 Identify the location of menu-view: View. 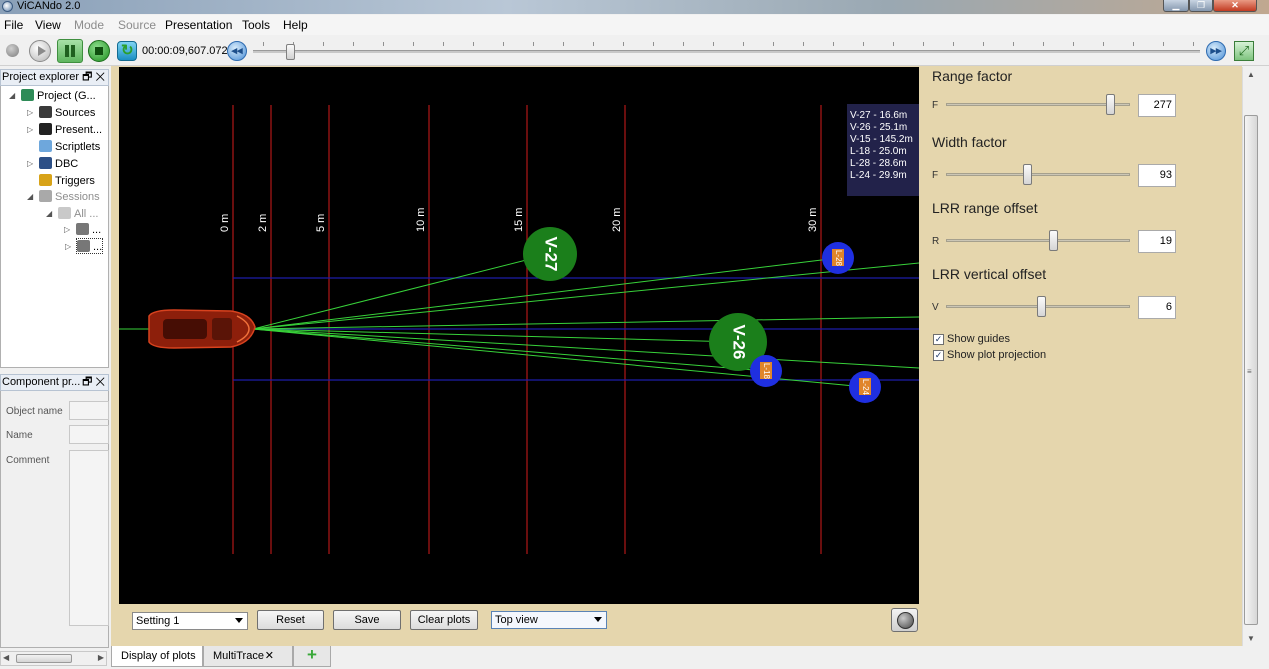
(48, 25).